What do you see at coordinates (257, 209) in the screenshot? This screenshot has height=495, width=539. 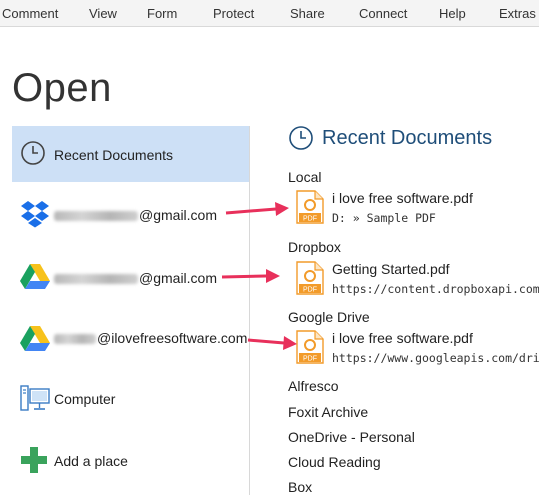 I see `arrow-dropbox` at bounding box center [257, 209].